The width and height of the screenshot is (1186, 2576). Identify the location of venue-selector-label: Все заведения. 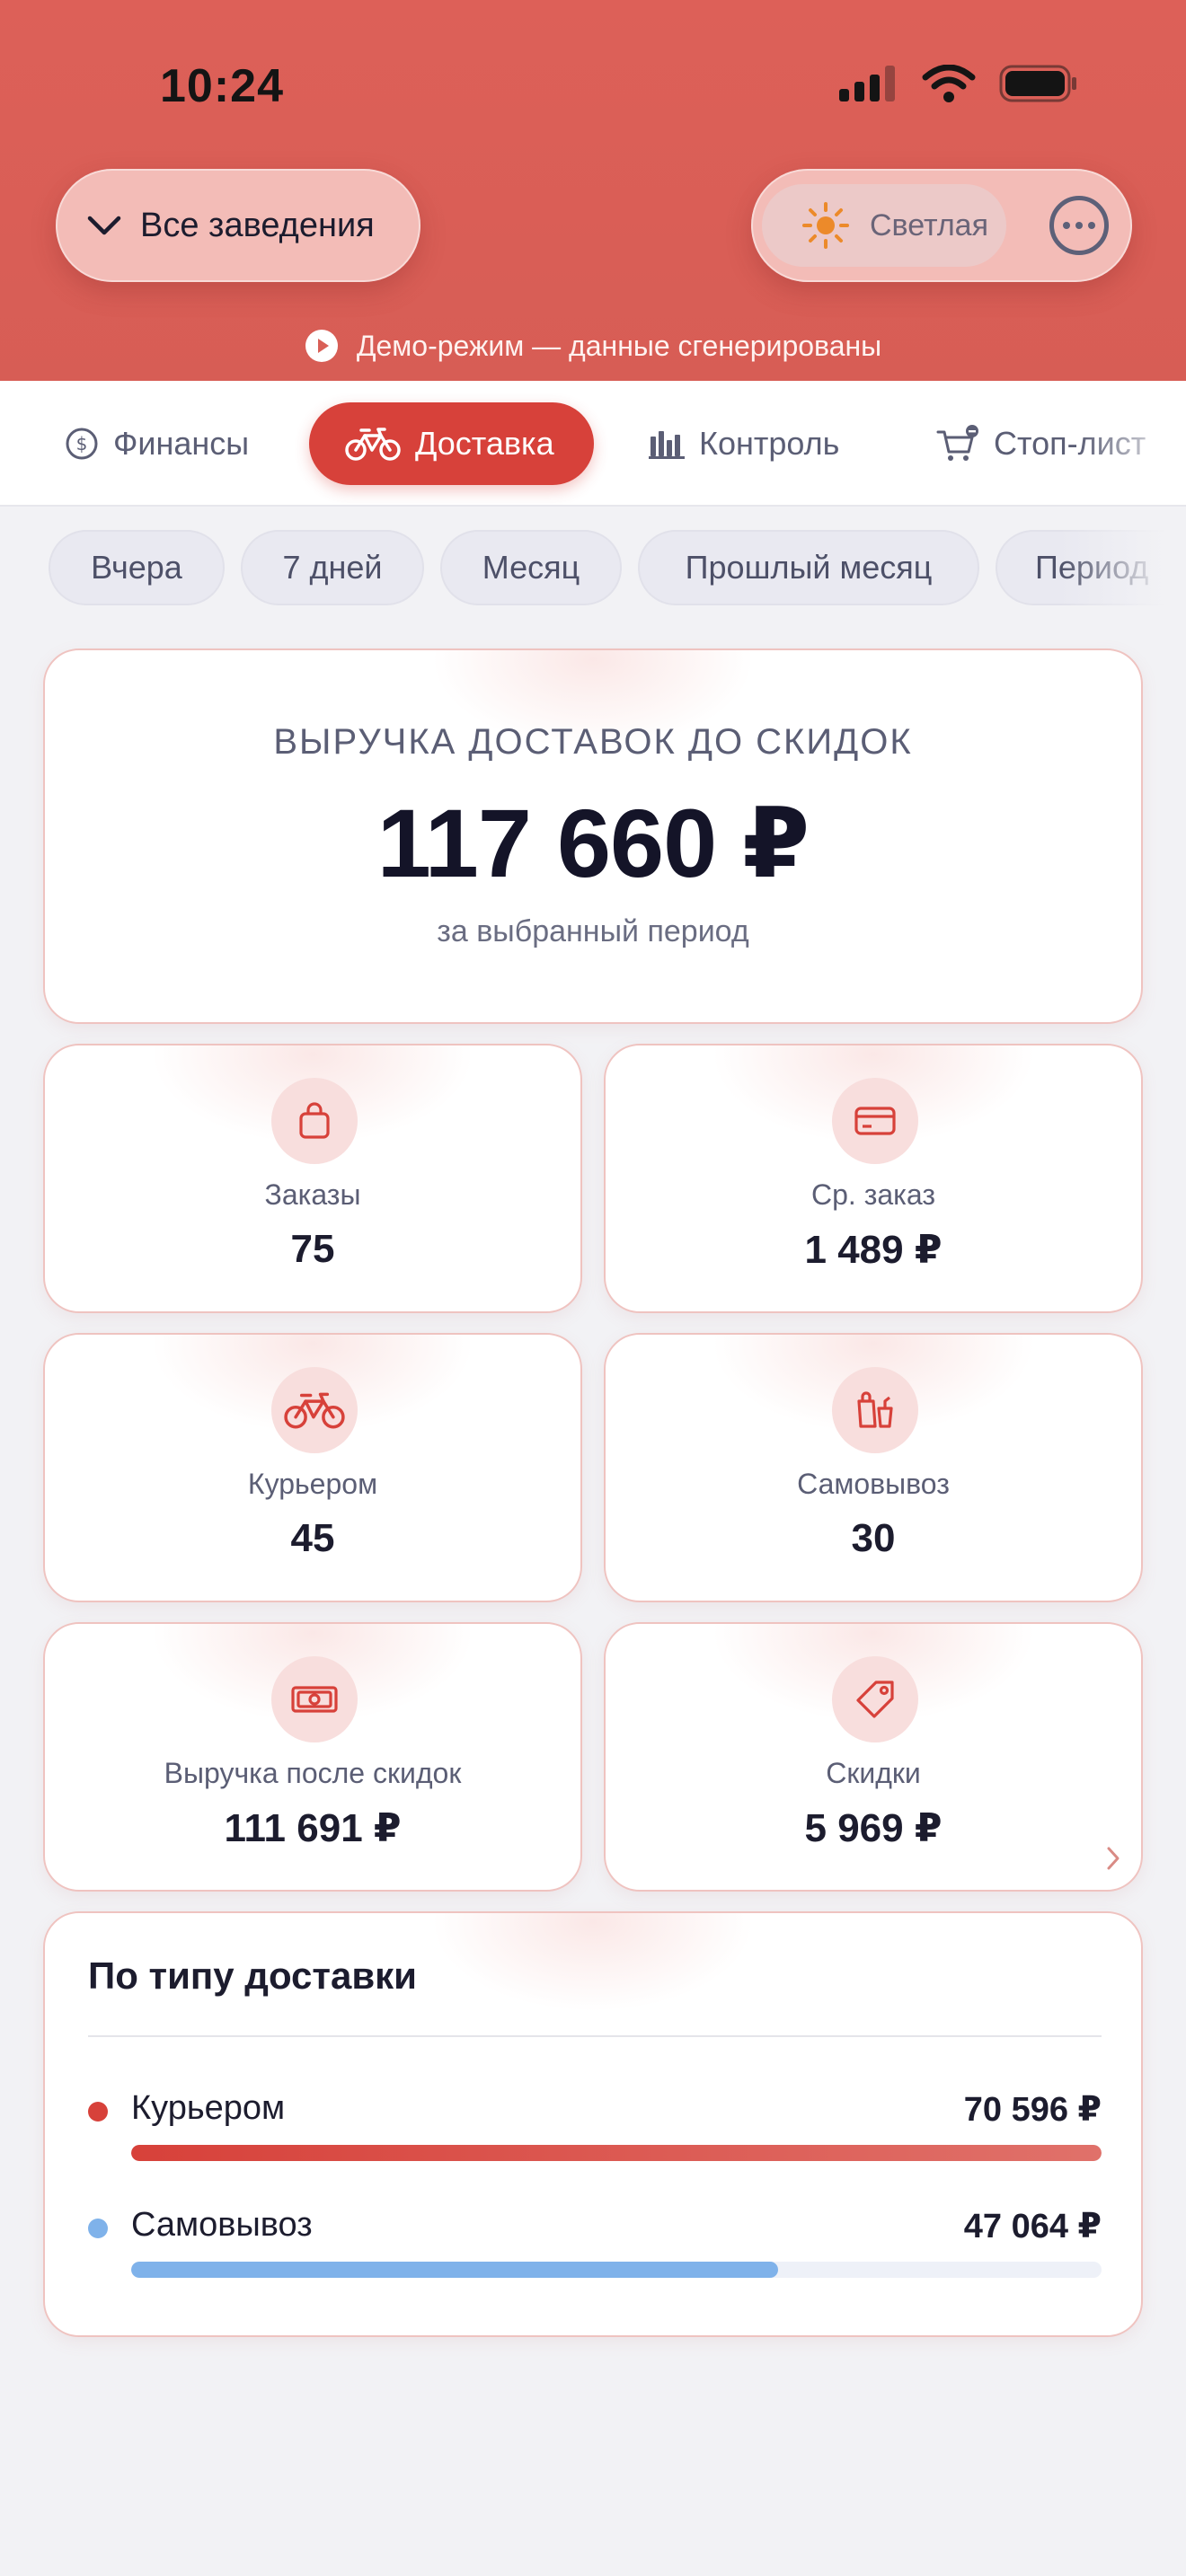
(257, 225).